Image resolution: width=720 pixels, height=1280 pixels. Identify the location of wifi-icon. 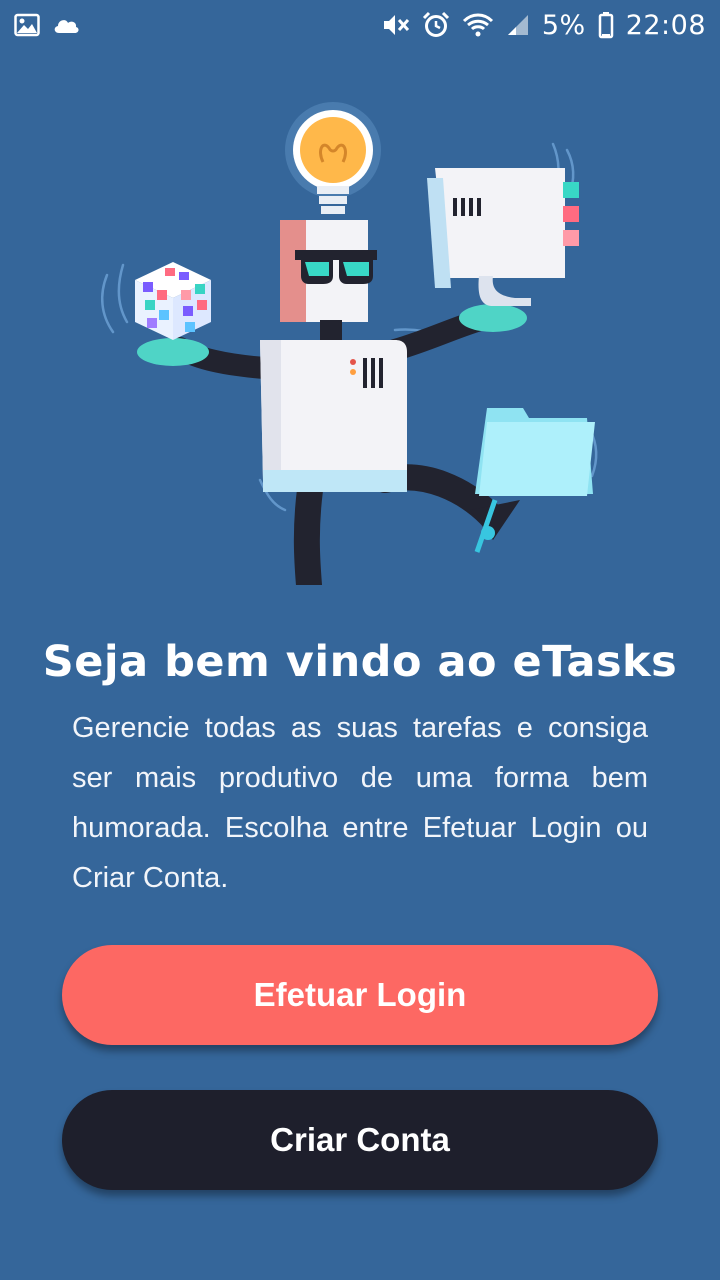
(478, 25).